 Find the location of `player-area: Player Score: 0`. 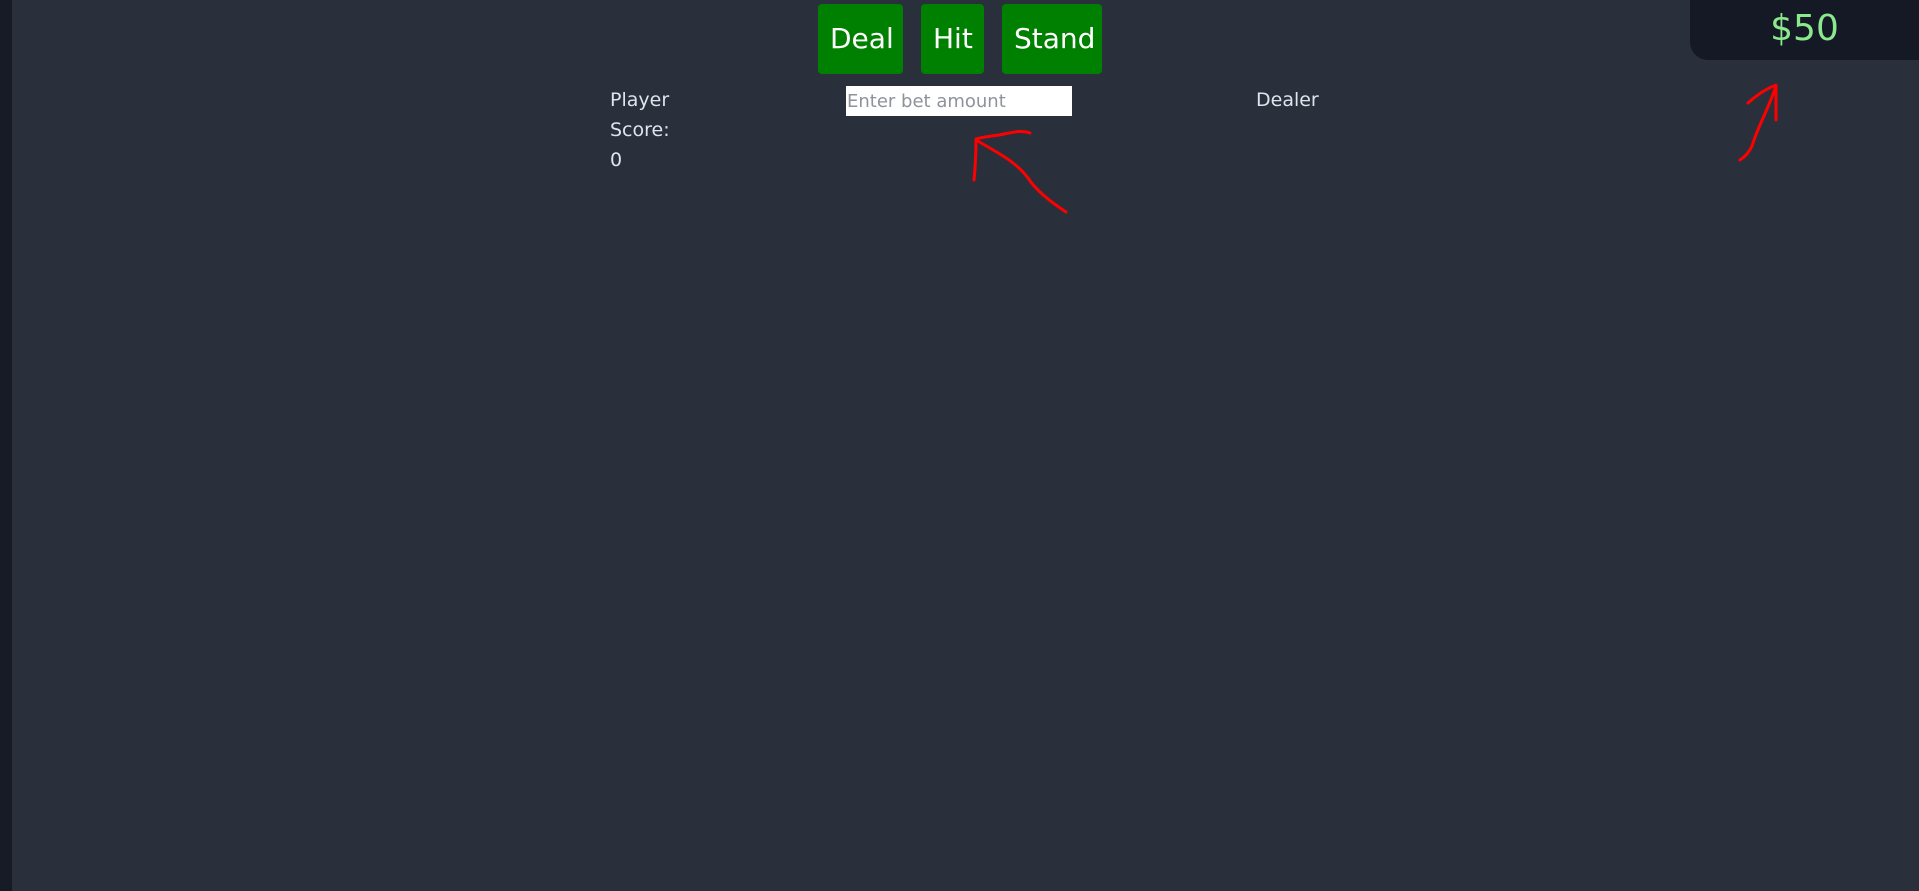

player-area: Player Score: 0 is located at coordinates (670, 130).